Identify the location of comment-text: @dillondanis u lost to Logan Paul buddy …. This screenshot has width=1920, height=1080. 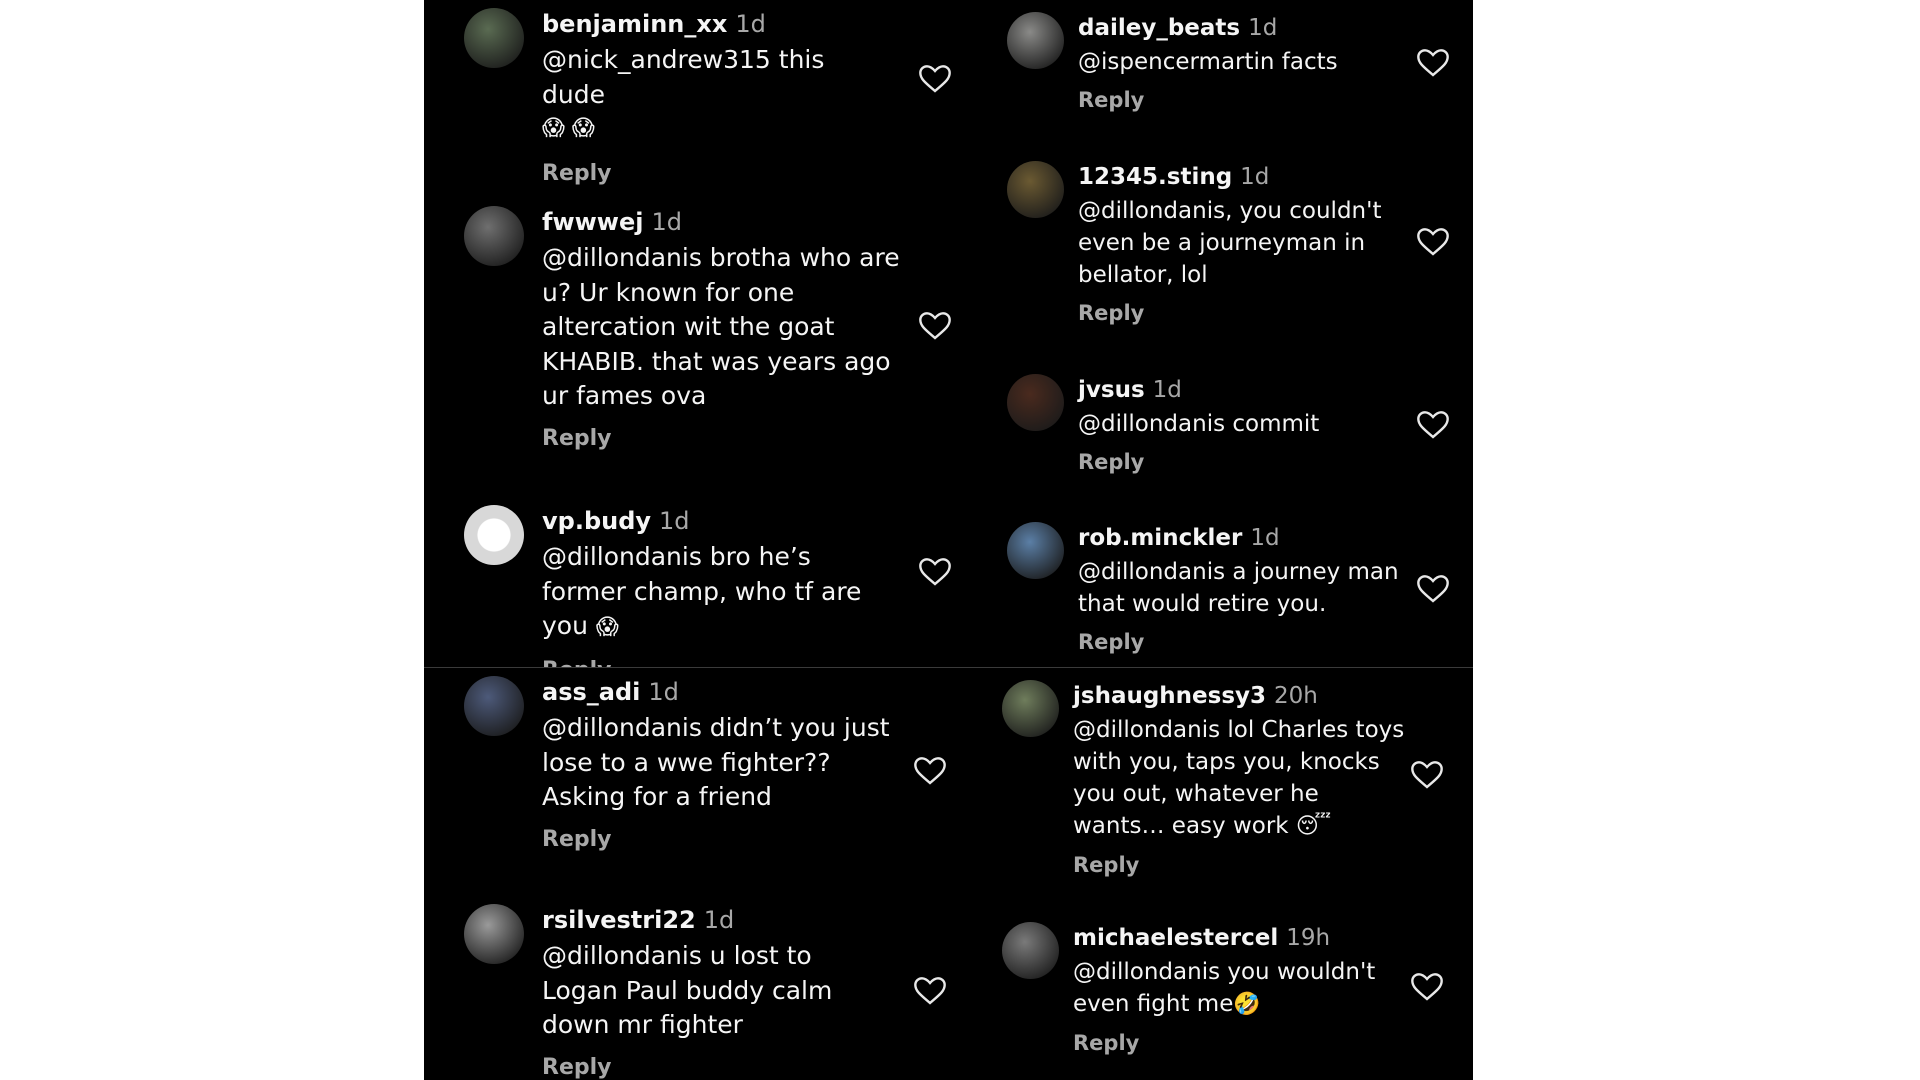
(687, 990).